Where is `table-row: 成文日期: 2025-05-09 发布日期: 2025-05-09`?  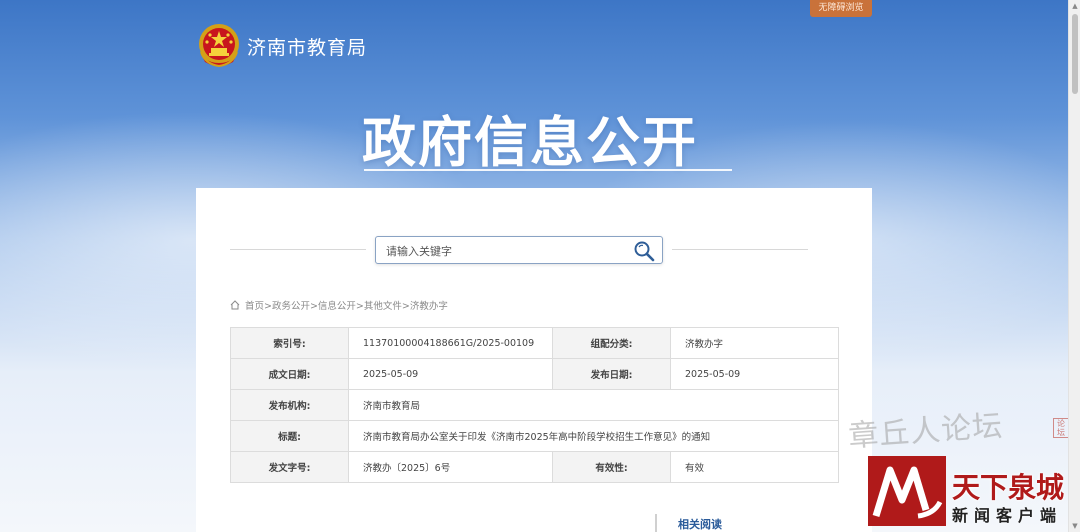 table-row: 成文日期: 2025-05-09 发布日期: 2025-05-09 is located at coordinates (534, 374).